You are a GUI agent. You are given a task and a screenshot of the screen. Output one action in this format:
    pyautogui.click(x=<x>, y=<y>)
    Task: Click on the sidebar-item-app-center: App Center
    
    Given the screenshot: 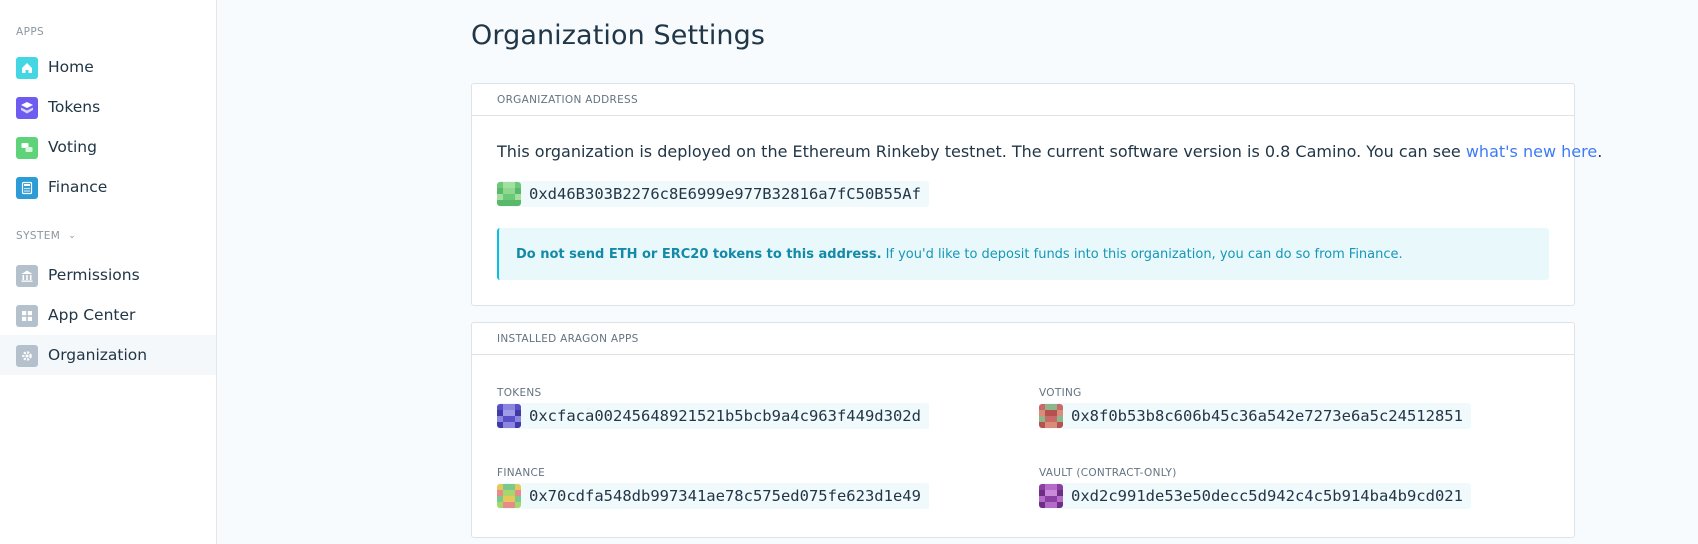 What is the action you would take?
    pyautogui.click(x=108, y=315)
    